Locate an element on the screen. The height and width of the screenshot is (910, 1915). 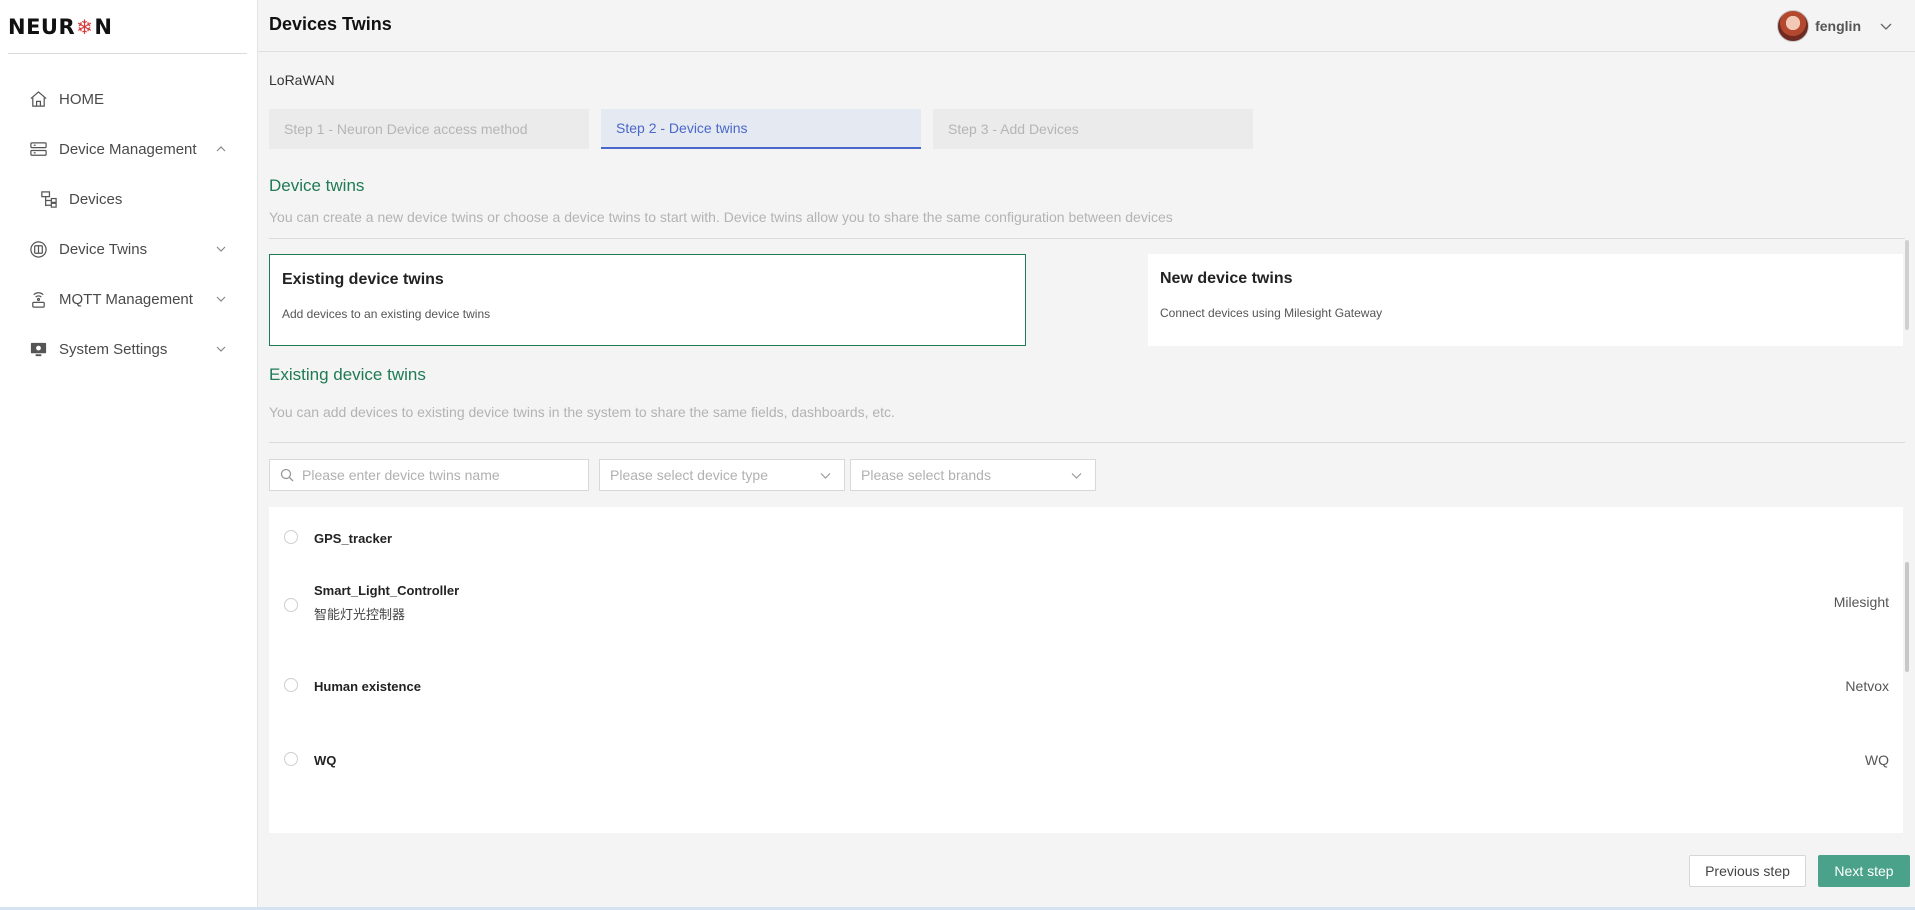
card-title: New device twins is located at coordinates (1226, 278).